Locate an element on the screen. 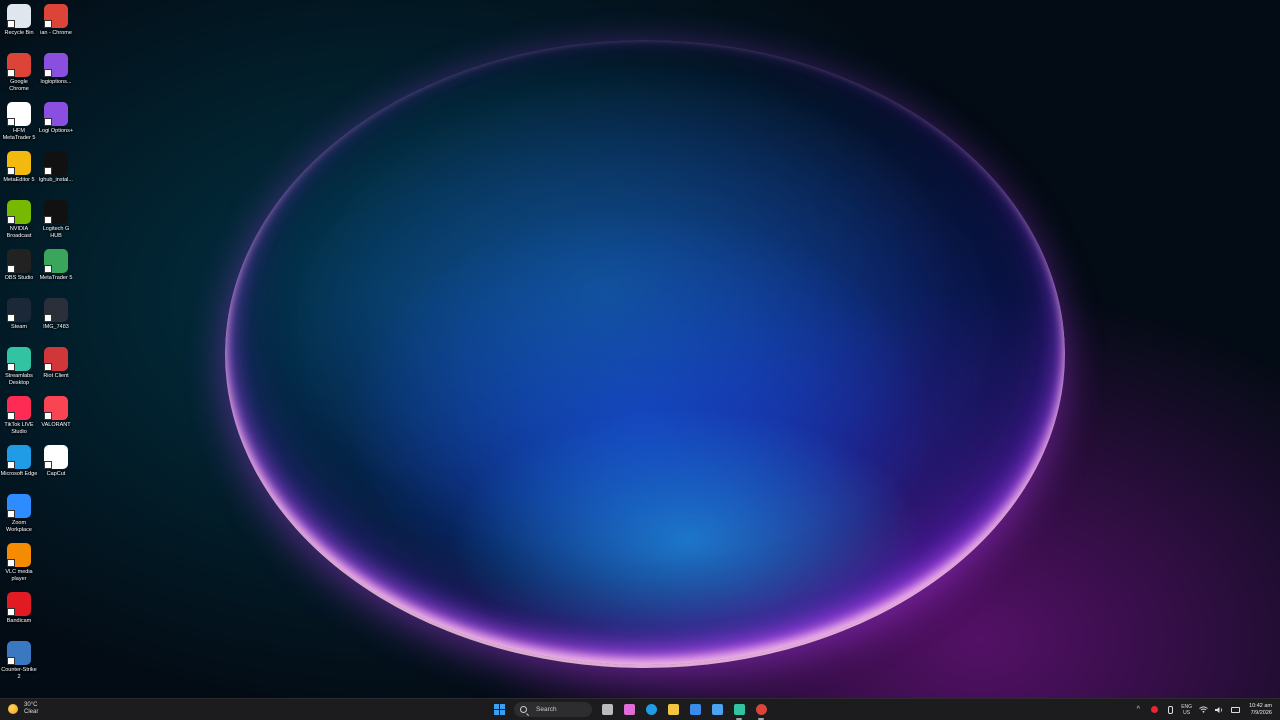 The width and height of the screenshot is (1280, 720). tiktok-live-icon is located at coordinates (19, 408).